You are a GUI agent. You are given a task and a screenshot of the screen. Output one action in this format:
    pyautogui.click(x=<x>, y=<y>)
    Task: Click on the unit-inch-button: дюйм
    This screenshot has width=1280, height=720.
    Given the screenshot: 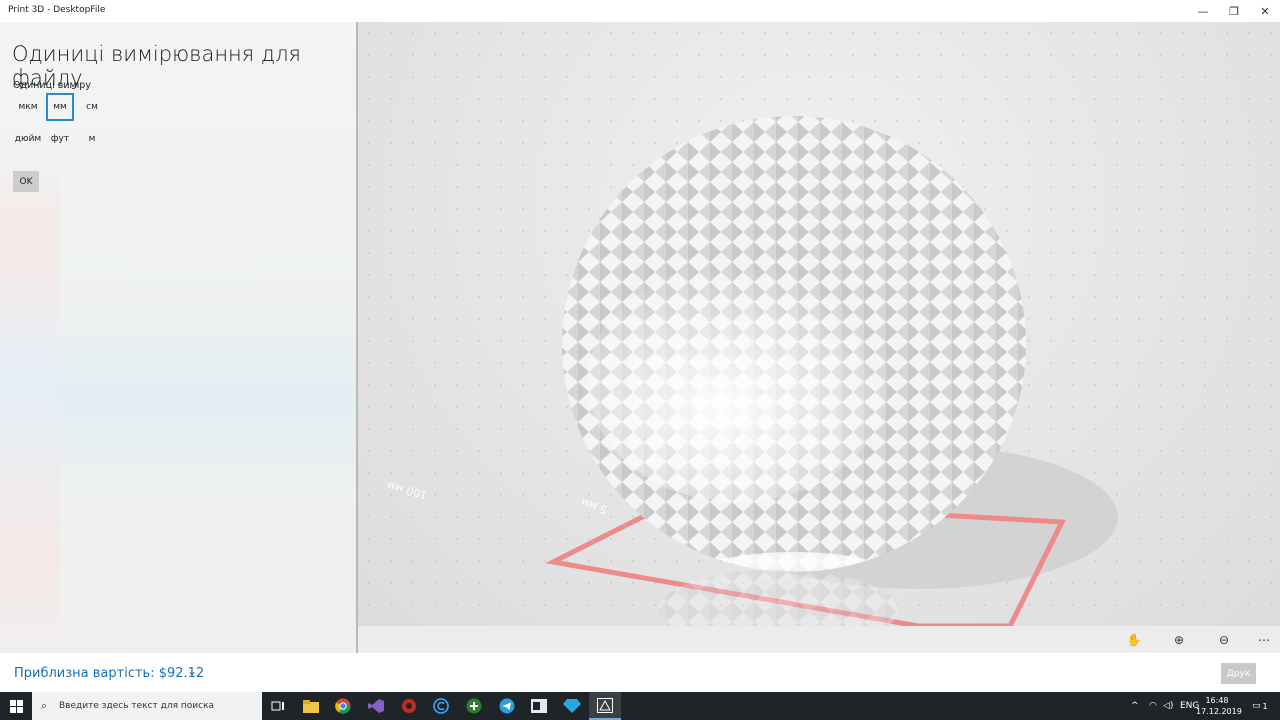 What is the action you would take?
    pyautogui.click(x=28, y=139)
    